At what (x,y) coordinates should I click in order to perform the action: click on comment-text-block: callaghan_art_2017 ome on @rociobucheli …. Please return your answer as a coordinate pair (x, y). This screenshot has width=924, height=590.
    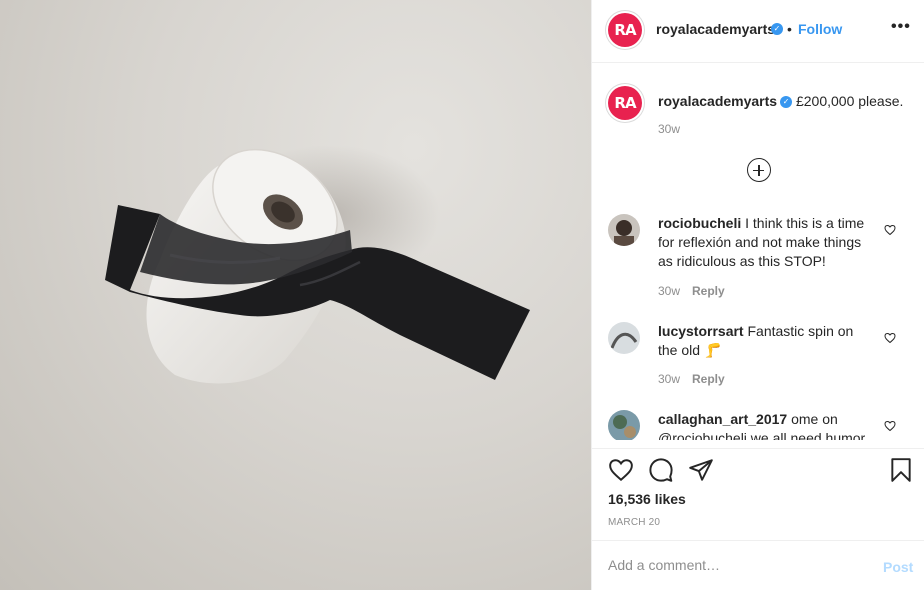
    Looking at the image, I should click on (765, 425).